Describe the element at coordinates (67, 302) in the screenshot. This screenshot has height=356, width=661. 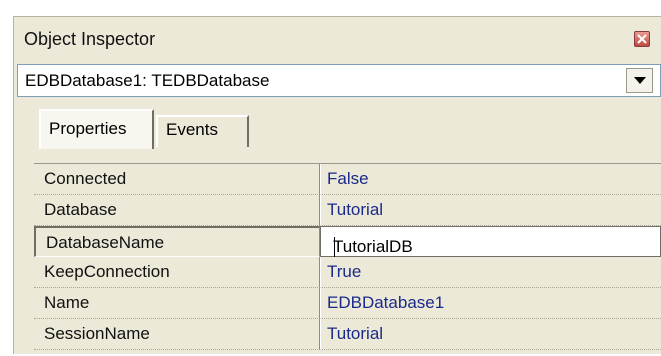
I see `property-name: Name` at that location.